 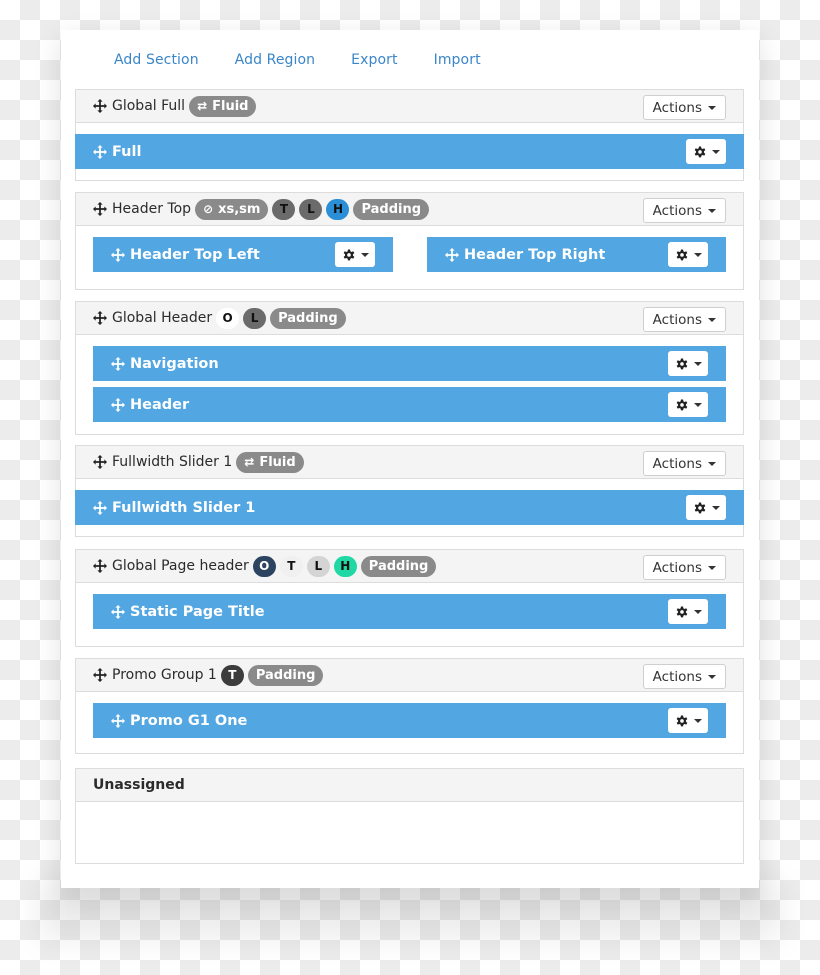 I want to click on section-header: Promo Group 1 T Padding Actions, so click(x=409, y=675).